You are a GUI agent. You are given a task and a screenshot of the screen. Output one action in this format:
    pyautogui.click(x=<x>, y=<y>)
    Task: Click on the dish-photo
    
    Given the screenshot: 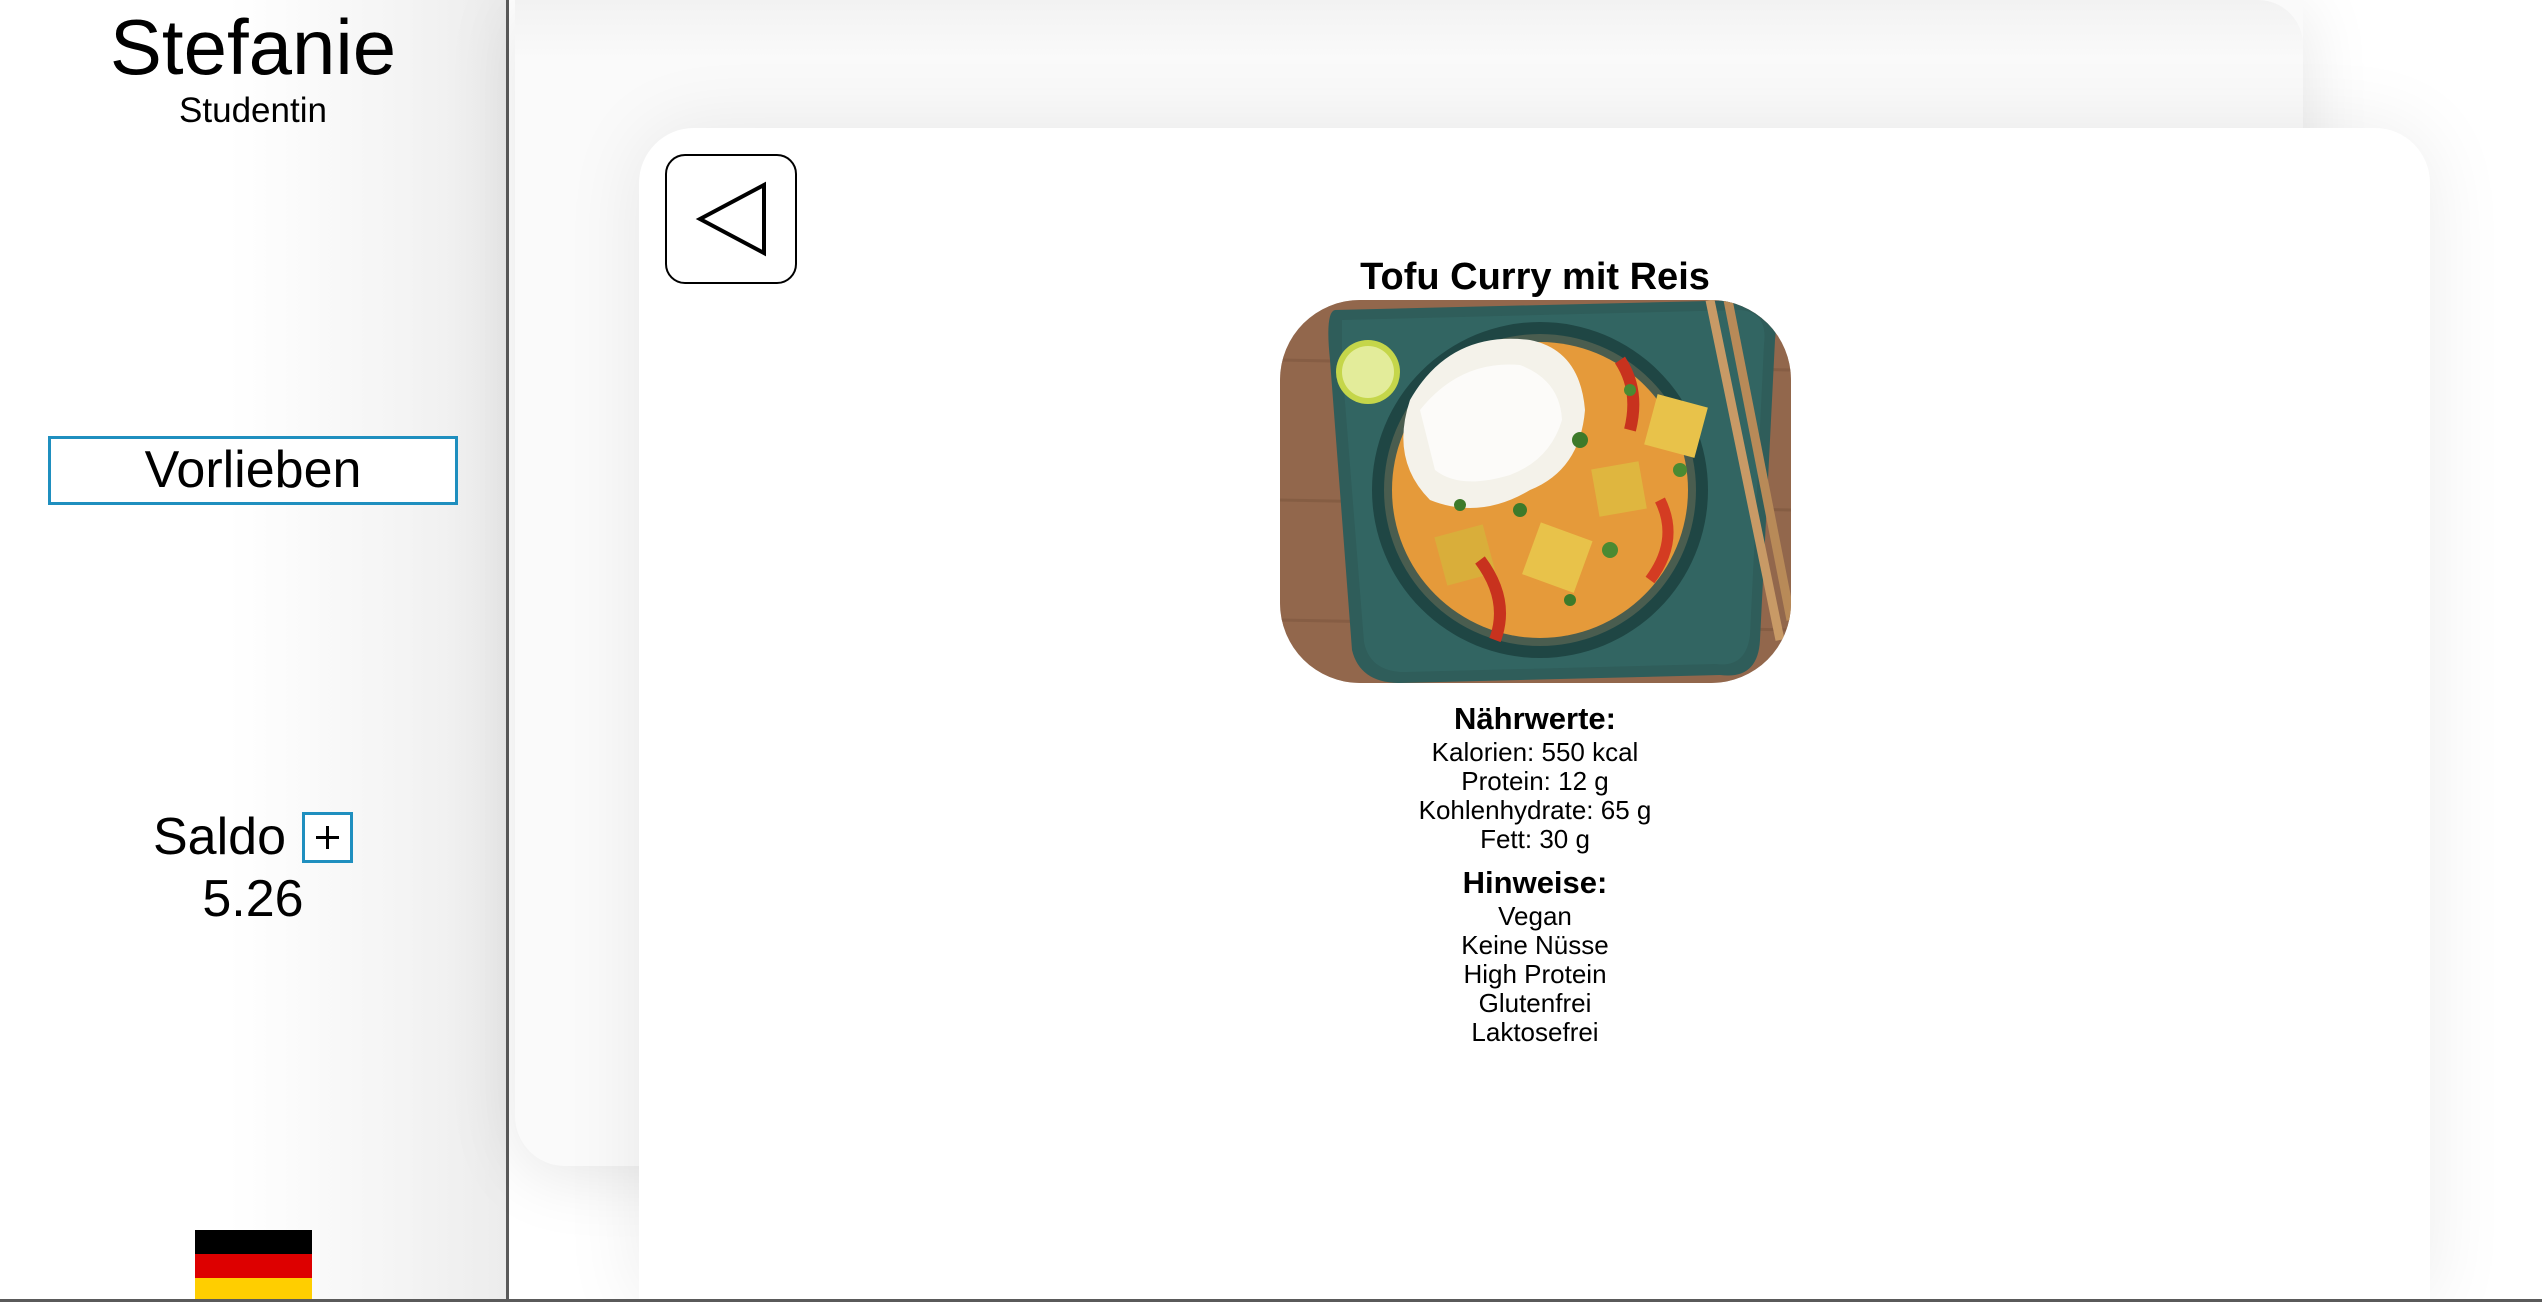 What is the action you would take?
    pyautogui.click(x=1535, y=491)
    